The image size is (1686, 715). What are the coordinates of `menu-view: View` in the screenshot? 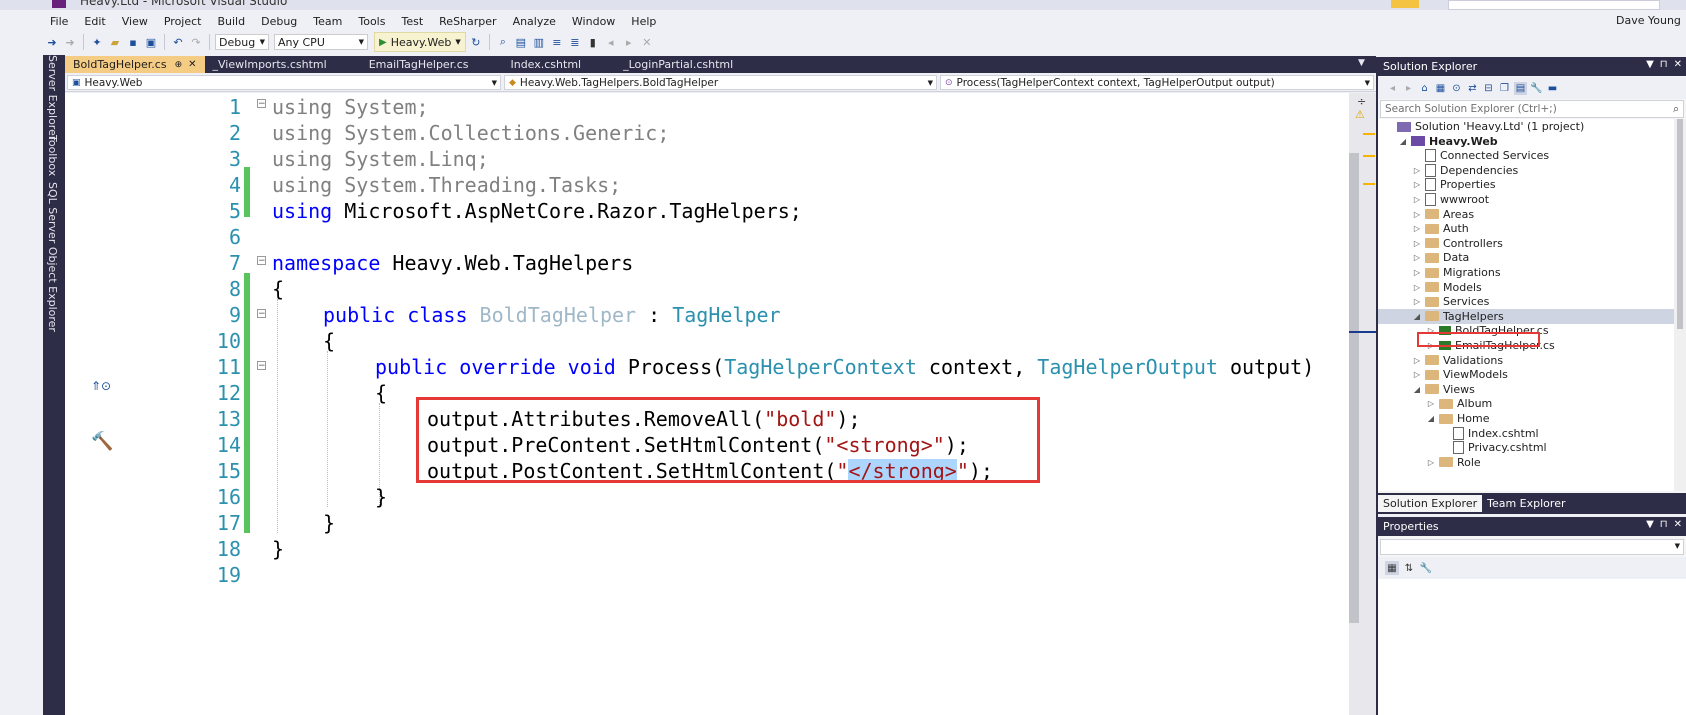 It's located at (135, 21).